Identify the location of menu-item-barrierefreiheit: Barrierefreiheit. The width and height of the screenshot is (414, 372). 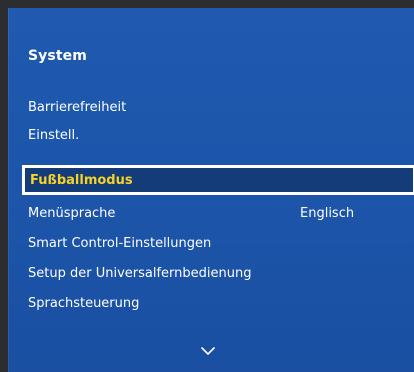
(77, 107).